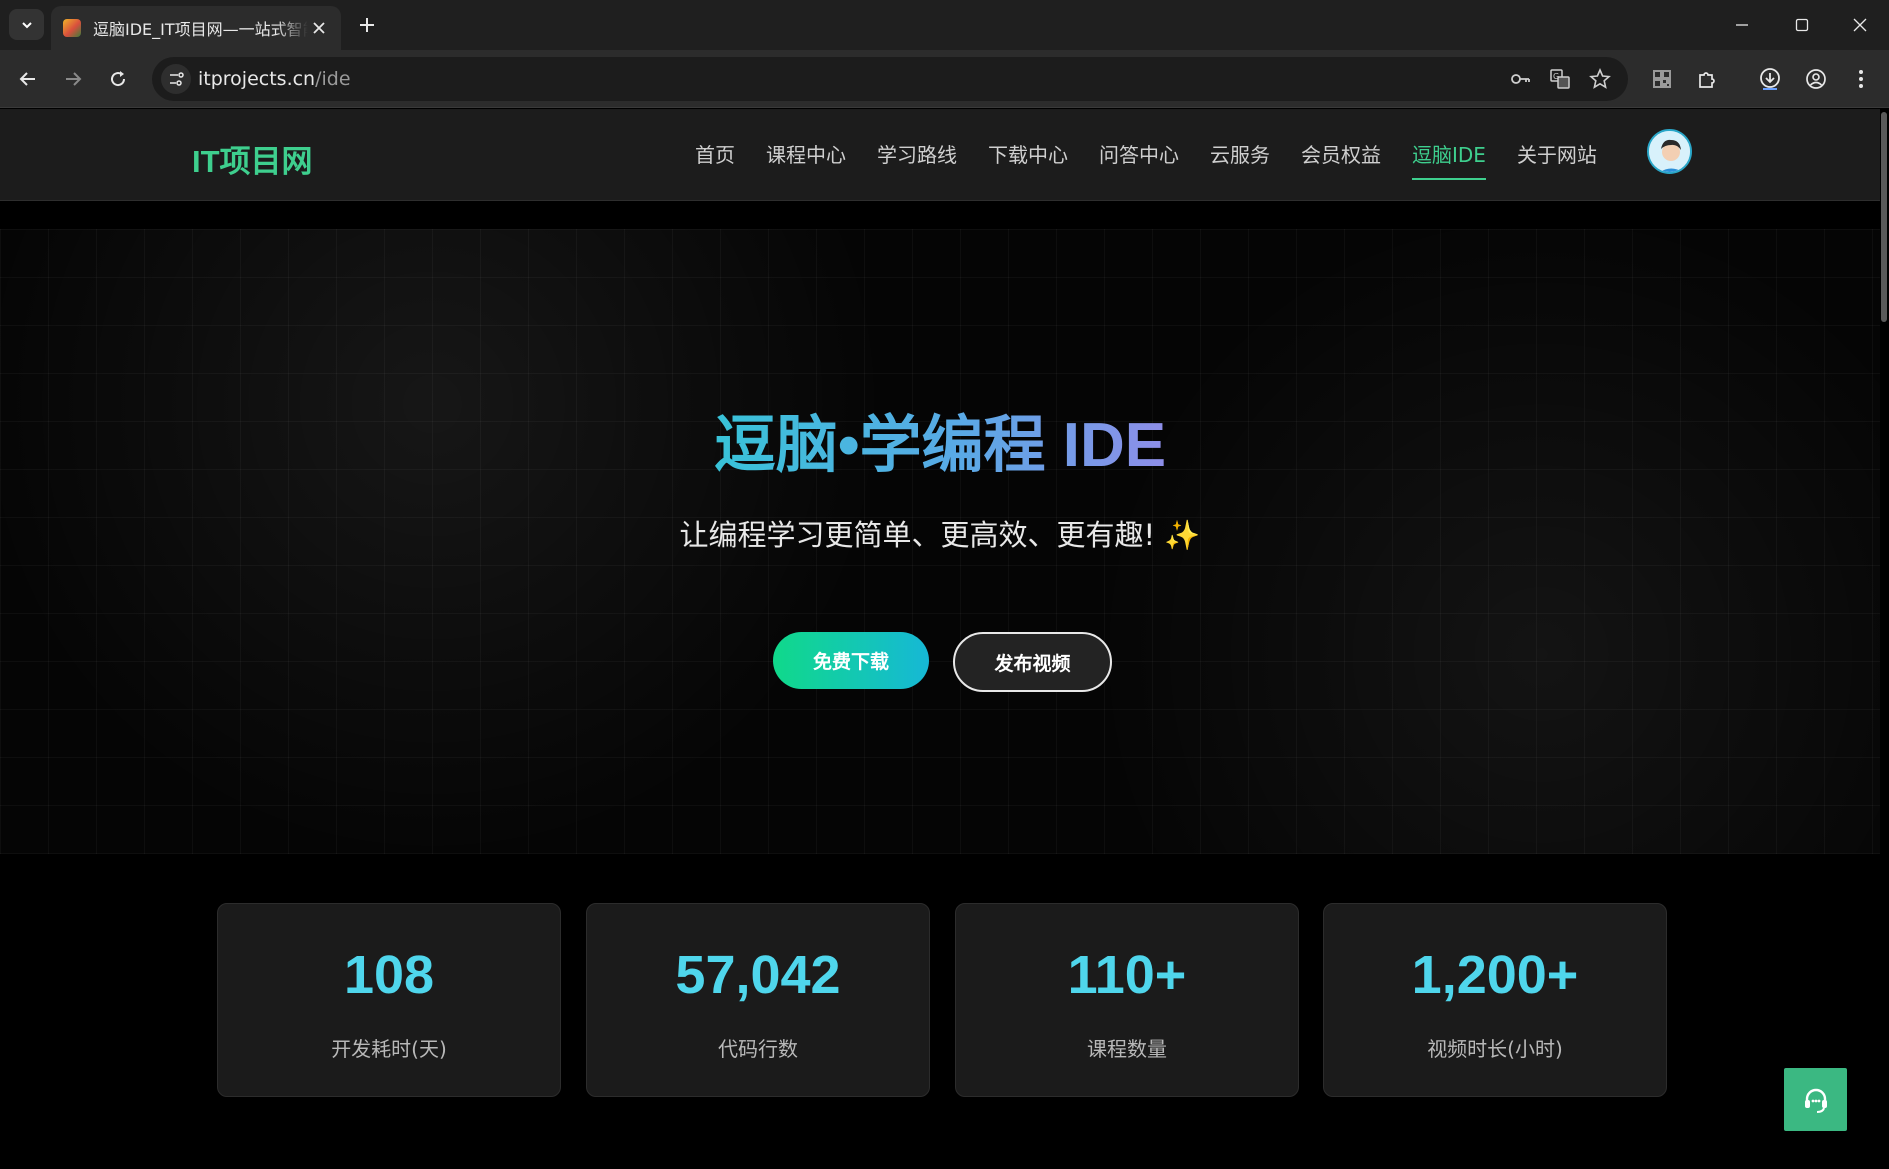  What do you see at coordinates (1669, 151) in the screenshot?
I see `user-avatar` at bounding box center [1669, 151].